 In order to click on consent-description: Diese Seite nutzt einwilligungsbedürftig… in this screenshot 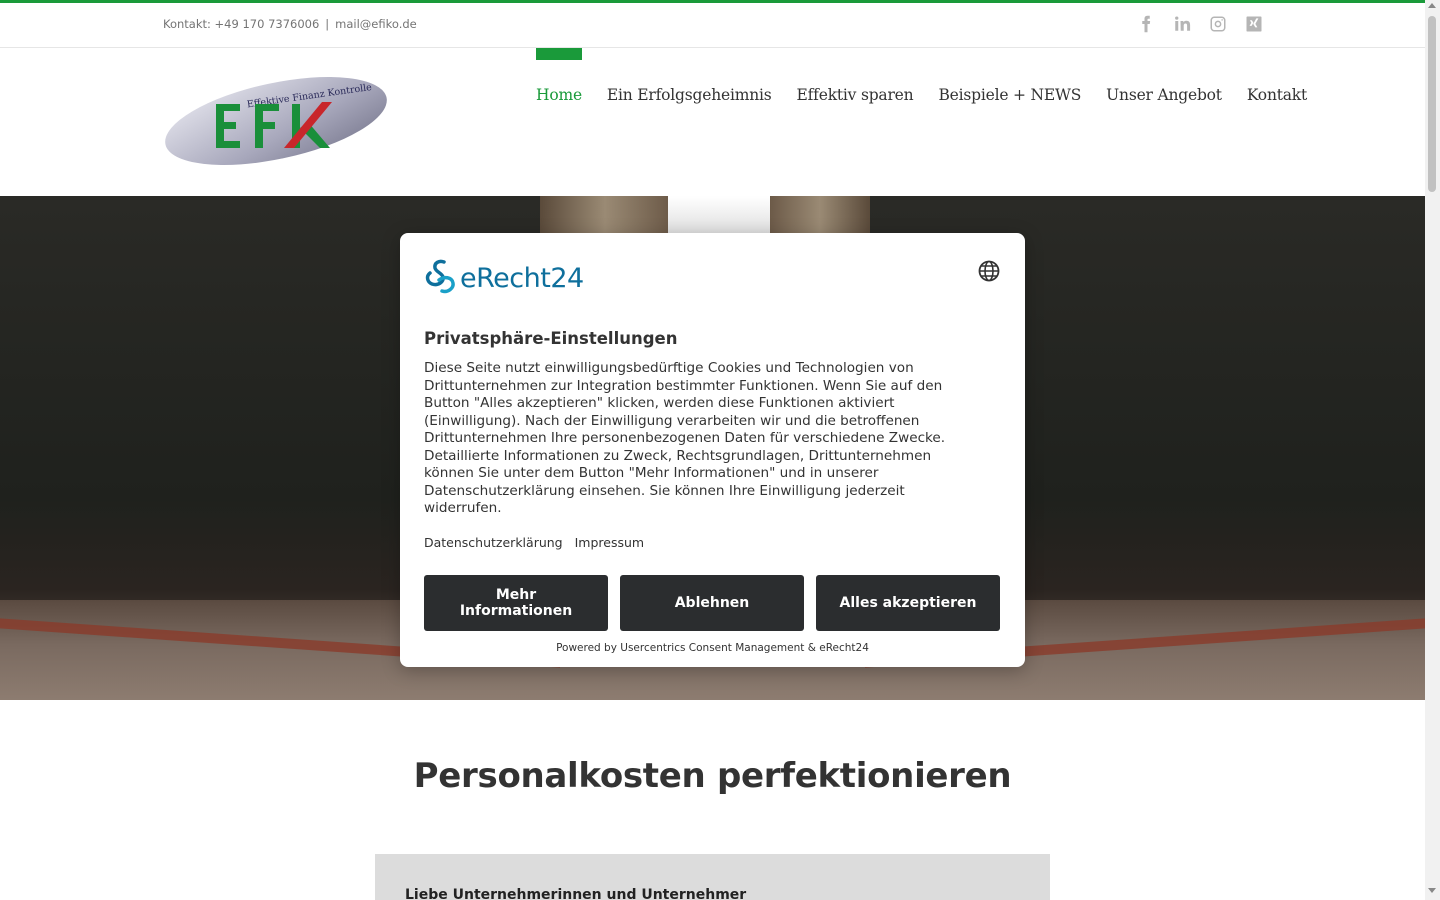, I will do `click(685, 438)`.